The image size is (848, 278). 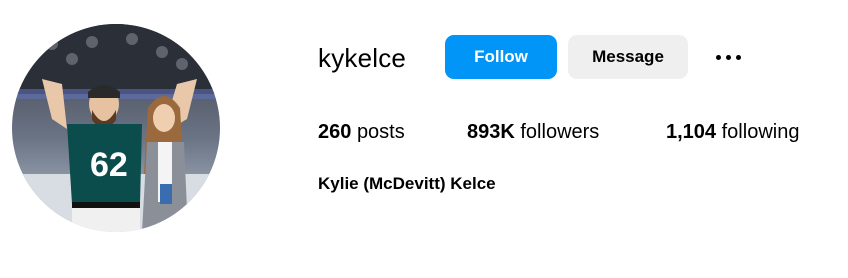 I want to click on more-options-icon, so click(x=728, y=57).